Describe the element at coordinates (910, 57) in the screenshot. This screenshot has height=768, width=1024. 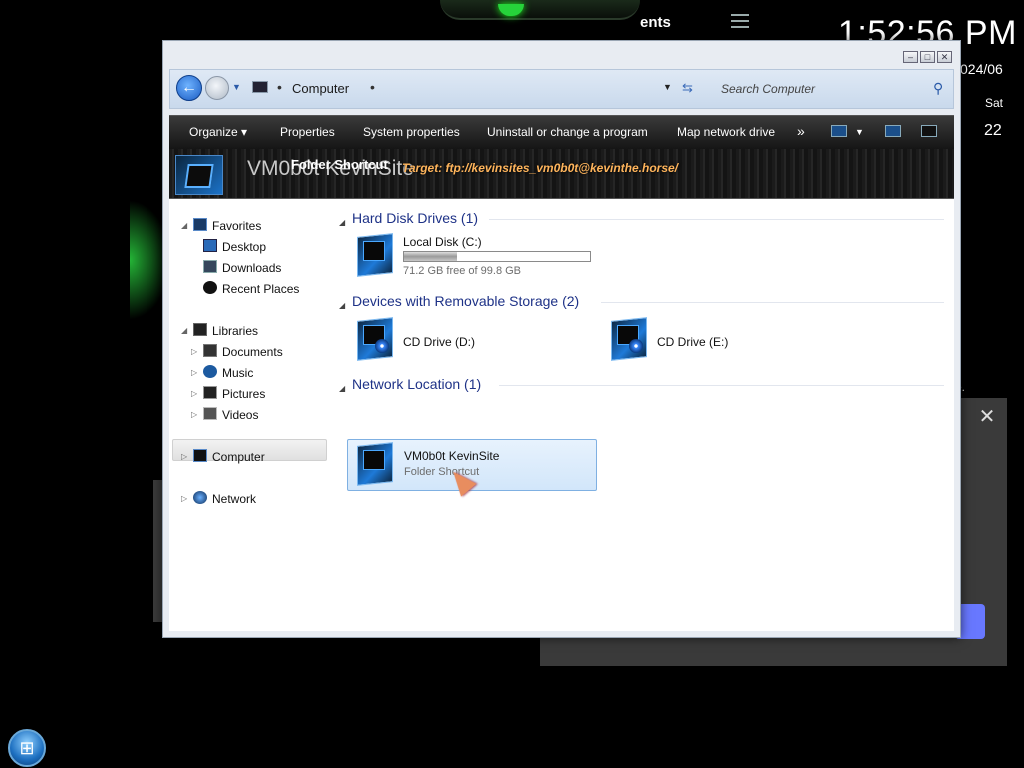
I see `minimize-button: –` at that location.